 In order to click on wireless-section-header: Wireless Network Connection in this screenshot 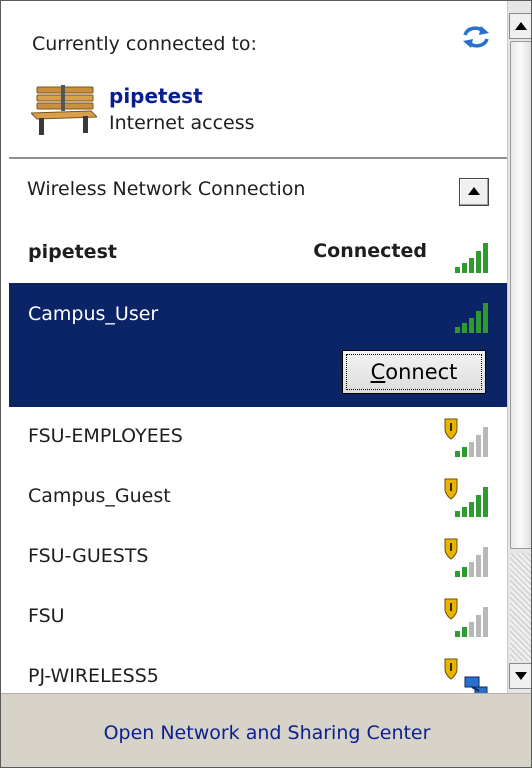, I will do `click(166, 189)`.